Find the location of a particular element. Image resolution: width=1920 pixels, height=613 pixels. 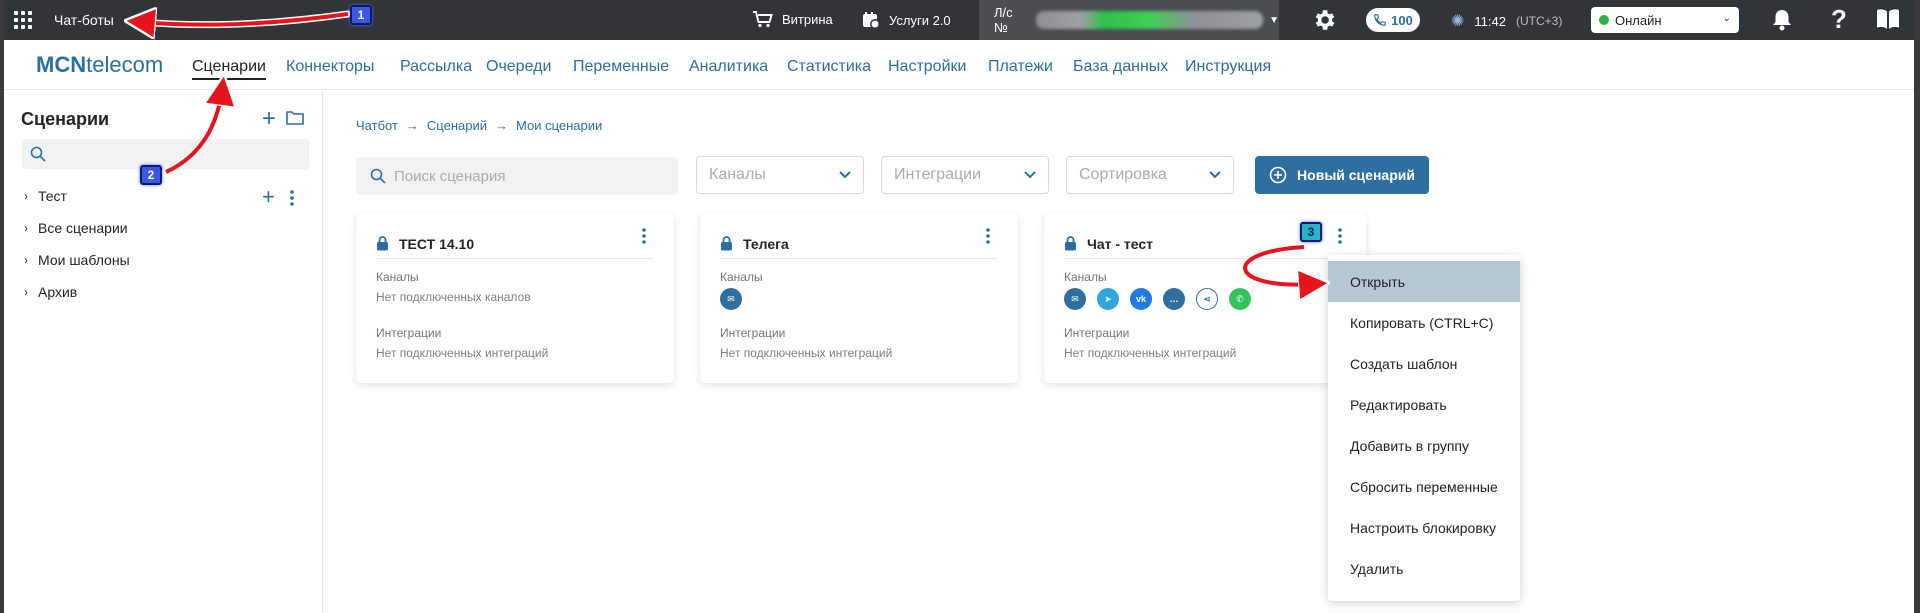

annotation-callout-1: 1 is located at coordinates (361, 15).